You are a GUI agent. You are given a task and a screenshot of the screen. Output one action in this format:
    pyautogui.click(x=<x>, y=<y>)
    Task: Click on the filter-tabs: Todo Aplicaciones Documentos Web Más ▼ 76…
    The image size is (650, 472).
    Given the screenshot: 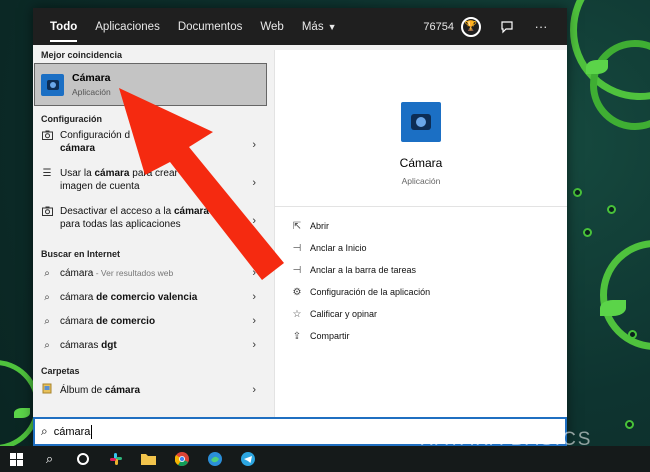 What is the action you would take?
    pyautogui.click(x=300, y=26)
    